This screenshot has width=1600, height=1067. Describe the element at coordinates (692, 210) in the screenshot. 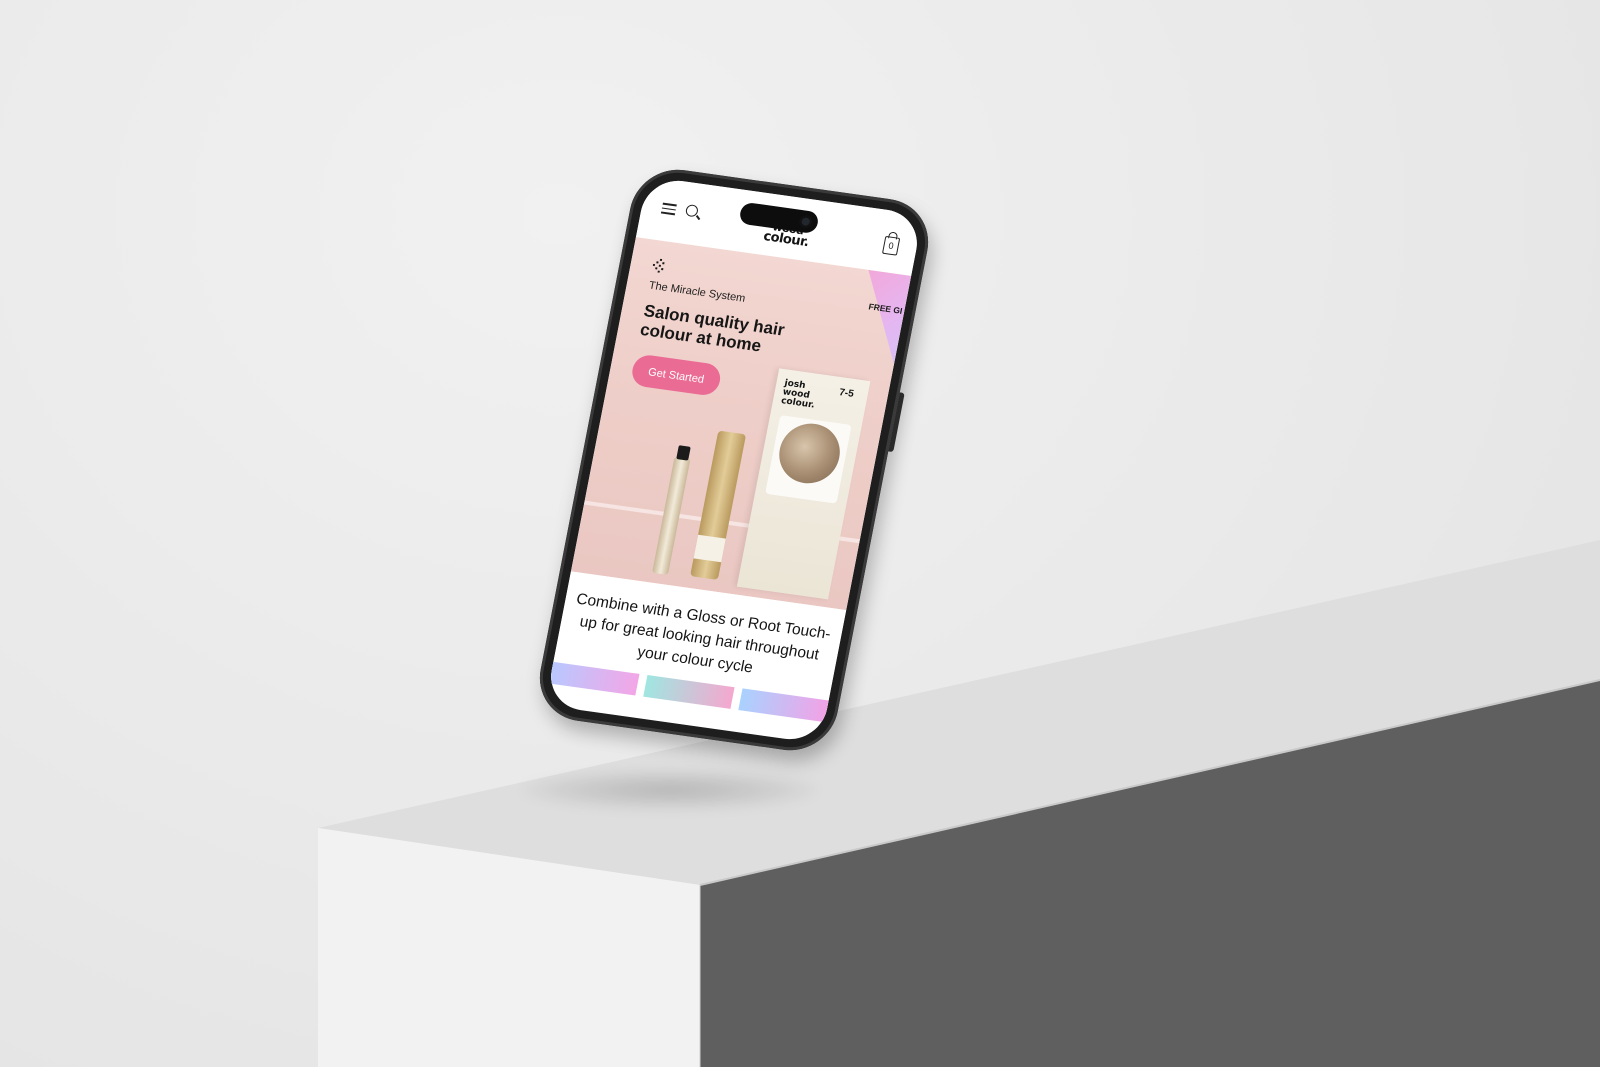

I see `search-icon` at that location.